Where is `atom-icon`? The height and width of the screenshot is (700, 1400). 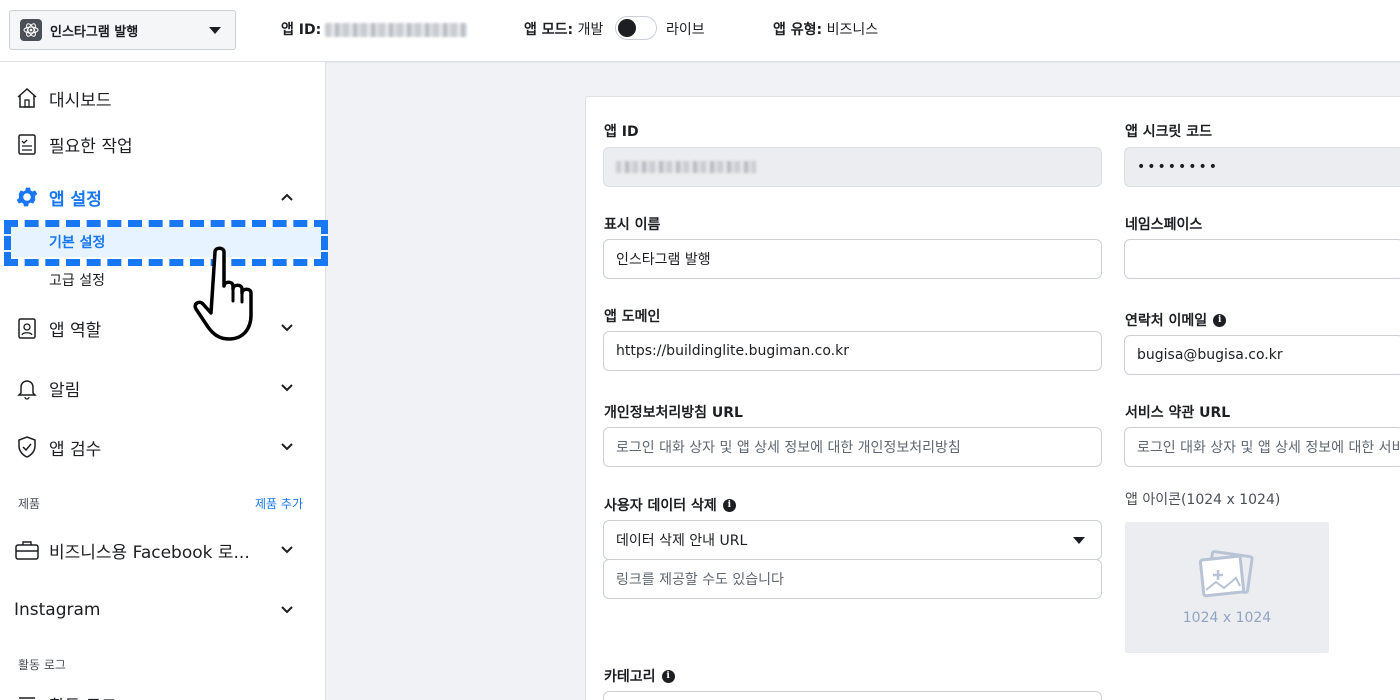
atom-icon is located at coordinates (31, 30).